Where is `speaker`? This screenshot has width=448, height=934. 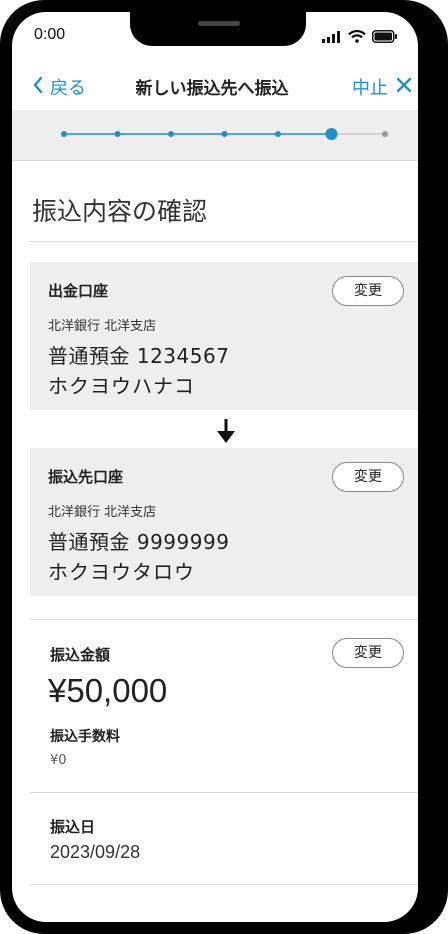
speaker is located at coordinates (219, 23).